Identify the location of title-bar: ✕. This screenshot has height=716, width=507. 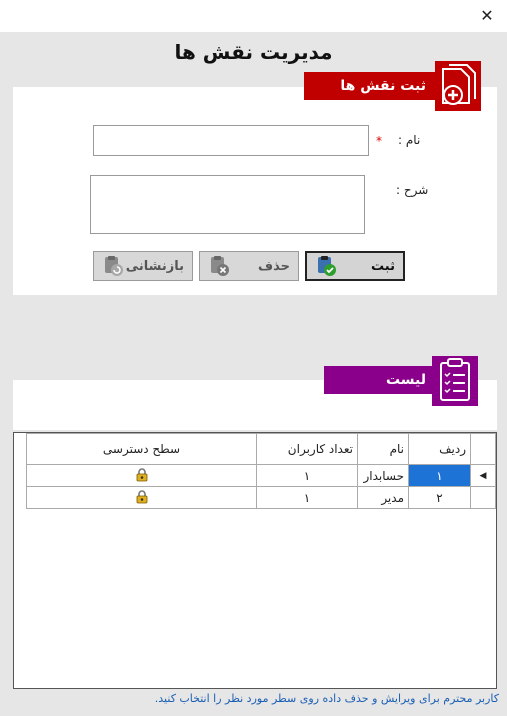
(253, 16).